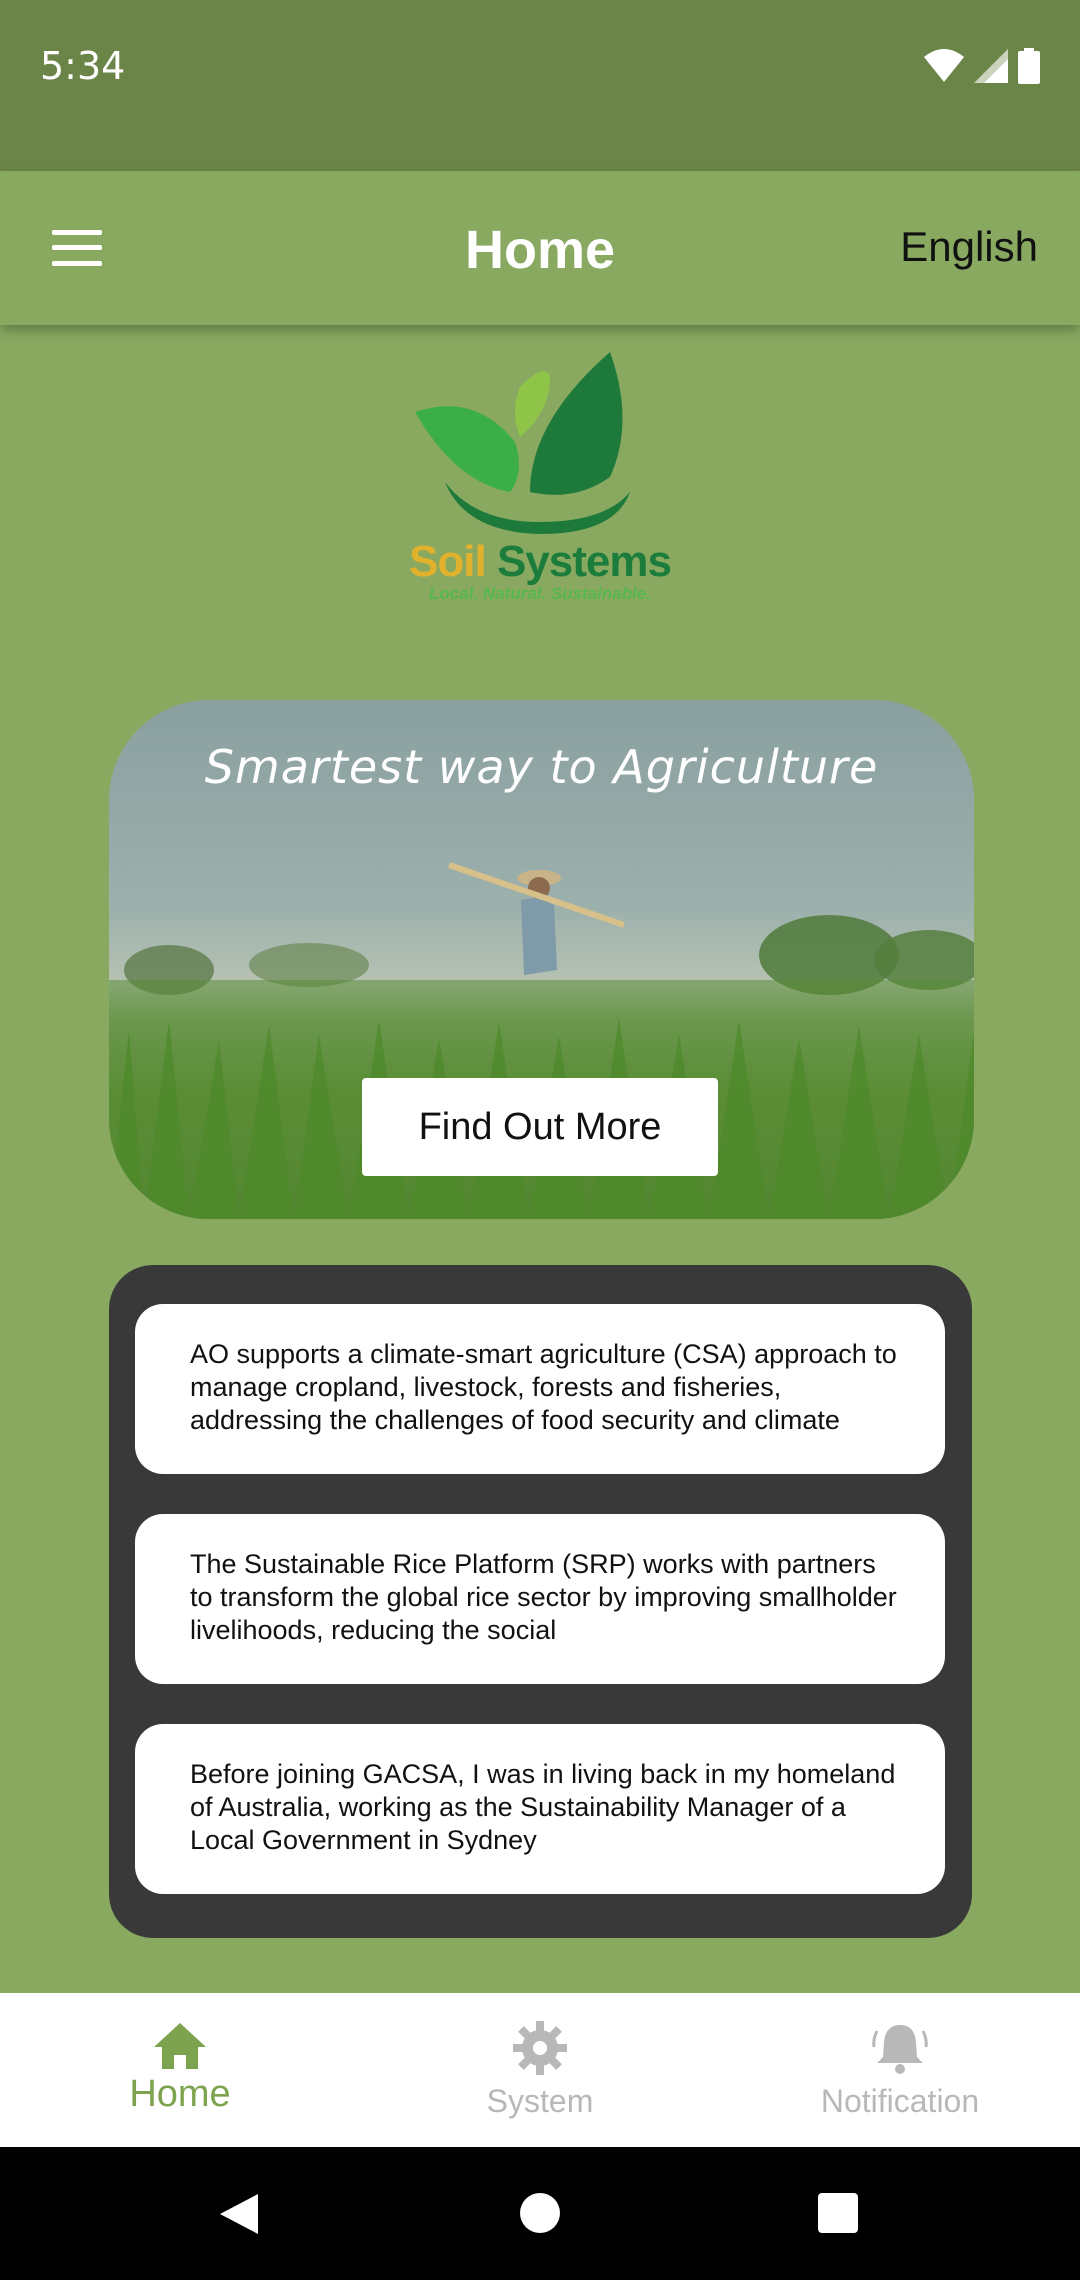 The width and height of the screenshot is (1080, 2280). What do you see at coordinates (83, 66) in the screenshot?
I see `status-time: 5:34` at bounding box center [83, 66].